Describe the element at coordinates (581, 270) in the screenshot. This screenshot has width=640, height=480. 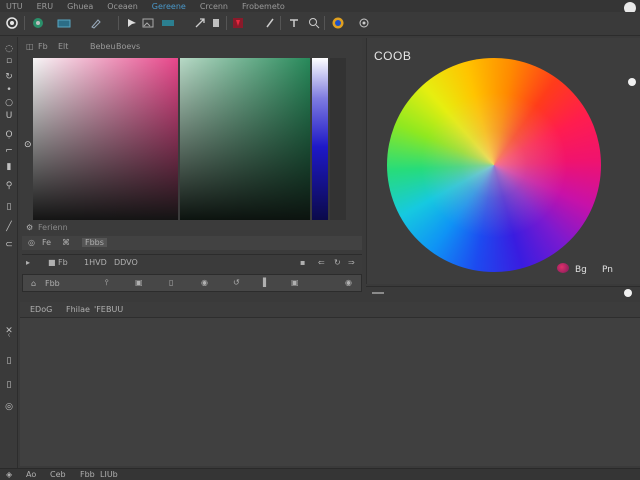
I see `swatch-label-a: Bg` at that location.